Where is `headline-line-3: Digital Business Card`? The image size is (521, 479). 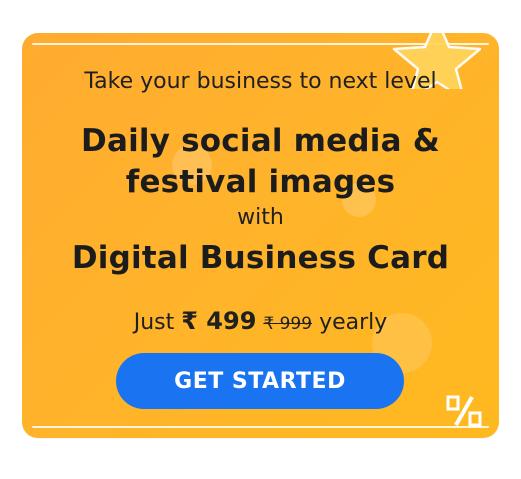
headline-line-3: Digital Business Card is located at coordinates (260, 258).